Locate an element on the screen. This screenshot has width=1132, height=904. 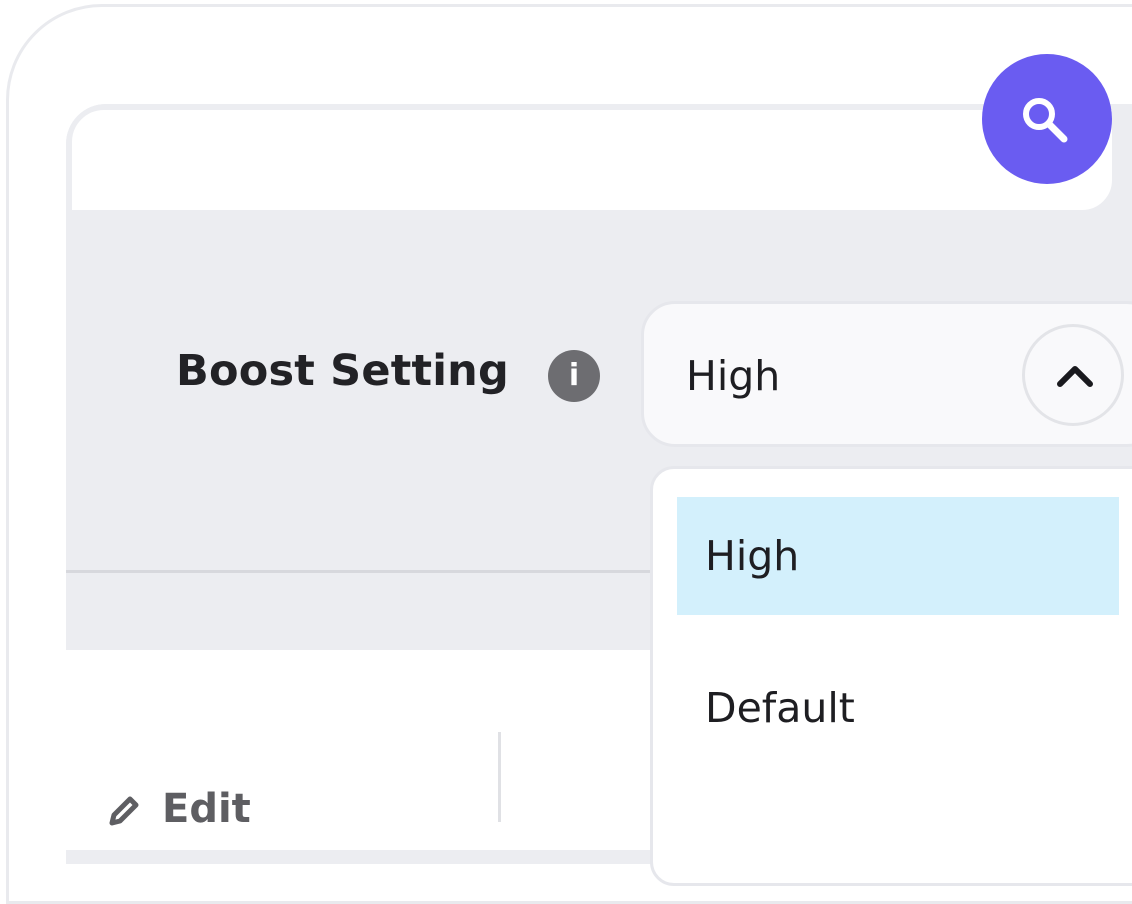
section-divider is located at coordinates (358, 571).